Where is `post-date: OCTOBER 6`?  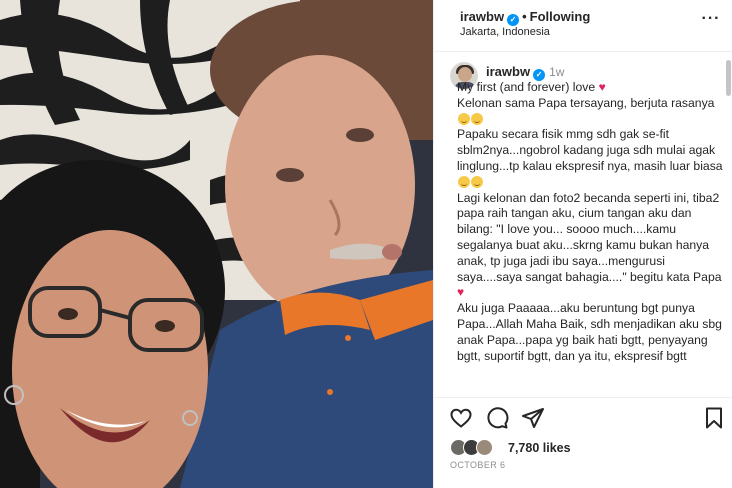
post-date: OCTOBER 6 is located at coordinates (477, 465).